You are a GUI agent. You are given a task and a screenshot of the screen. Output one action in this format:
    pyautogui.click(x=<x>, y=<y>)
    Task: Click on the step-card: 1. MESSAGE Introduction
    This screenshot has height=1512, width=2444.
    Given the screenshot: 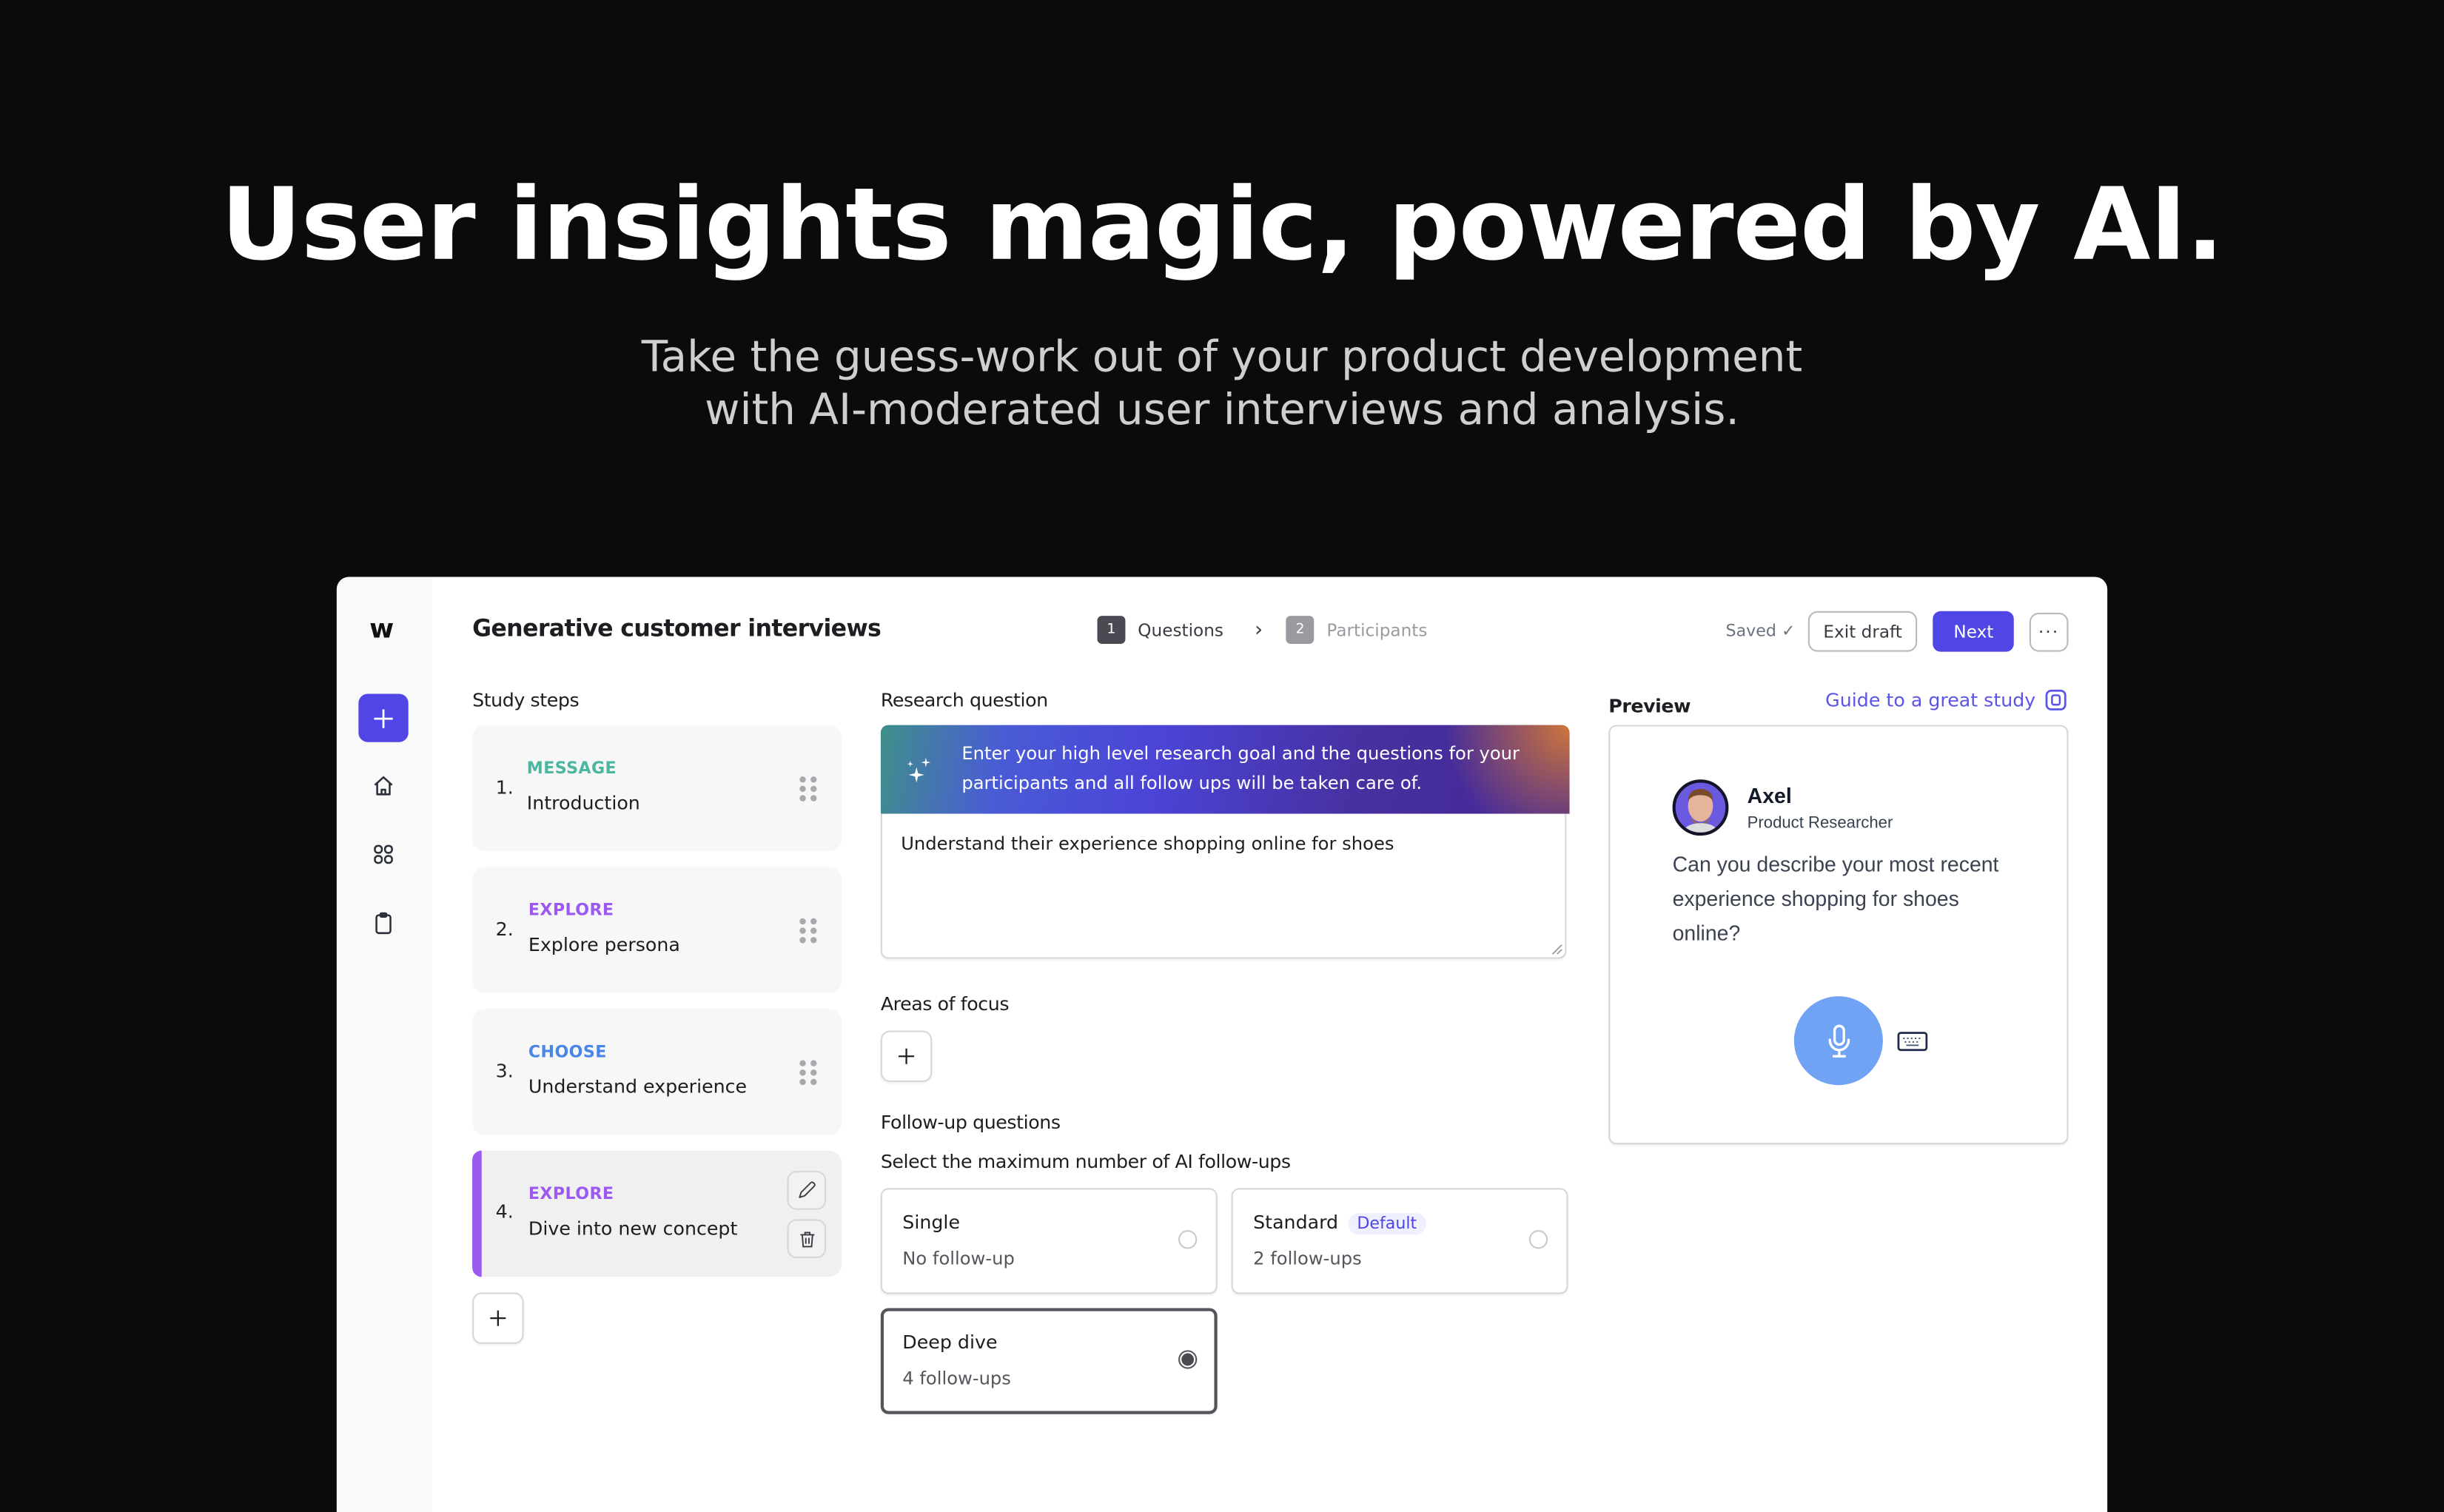 What is the action you would take?
    pyautogui.click(x=657, y=789)
    